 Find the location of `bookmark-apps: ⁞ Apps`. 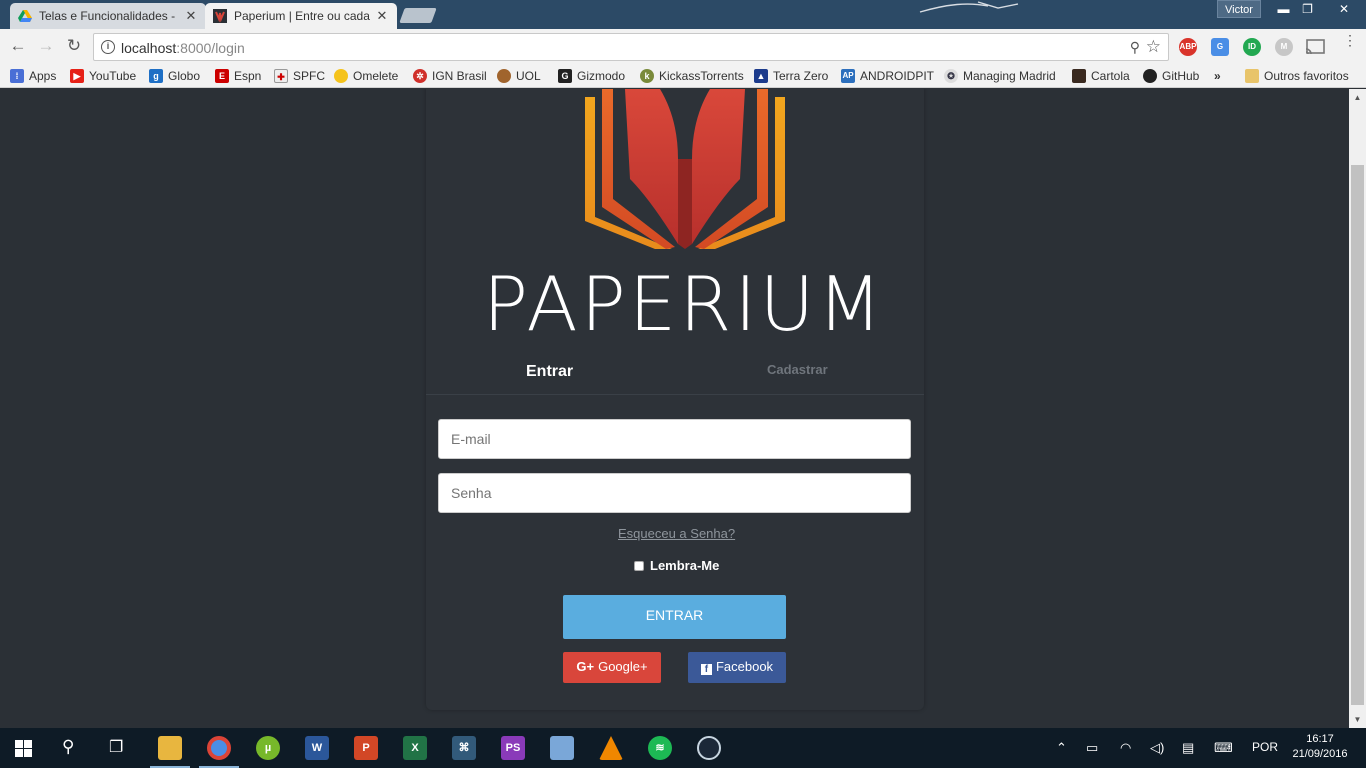

bookmark-apps: ⁞ Apps is located at coordinates (33, 75).